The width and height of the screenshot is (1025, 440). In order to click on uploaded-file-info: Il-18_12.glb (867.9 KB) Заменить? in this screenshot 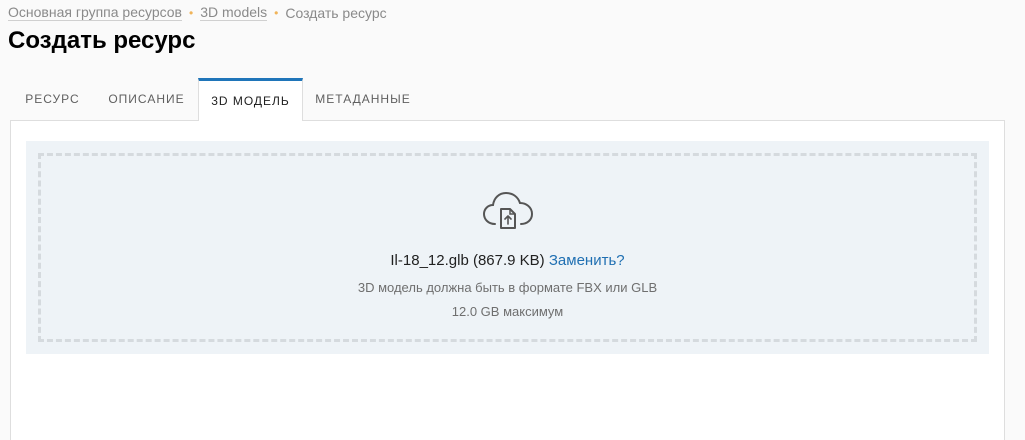, I will do `click(507, 260)`.